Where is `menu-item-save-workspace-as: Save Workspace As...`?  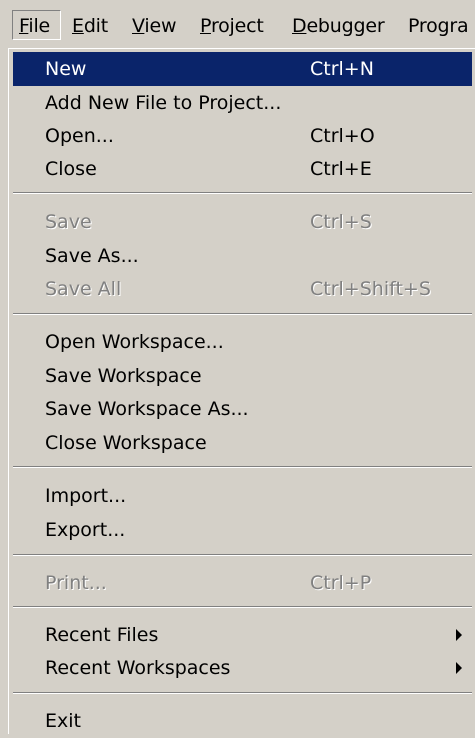 menu-item-save-workspace-as: Save Workspace As... is located at coordinates (242, 409).